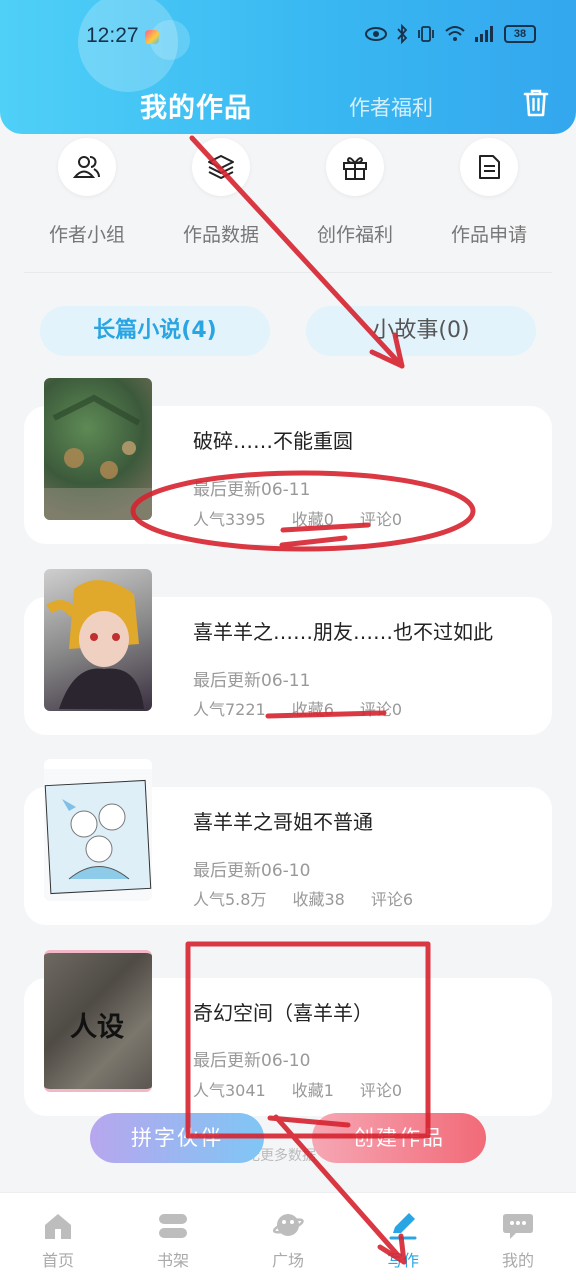  Describe the element at coordinates (312, 519) in the screenshot. I see `favorites-count: 收藏0` at that location.